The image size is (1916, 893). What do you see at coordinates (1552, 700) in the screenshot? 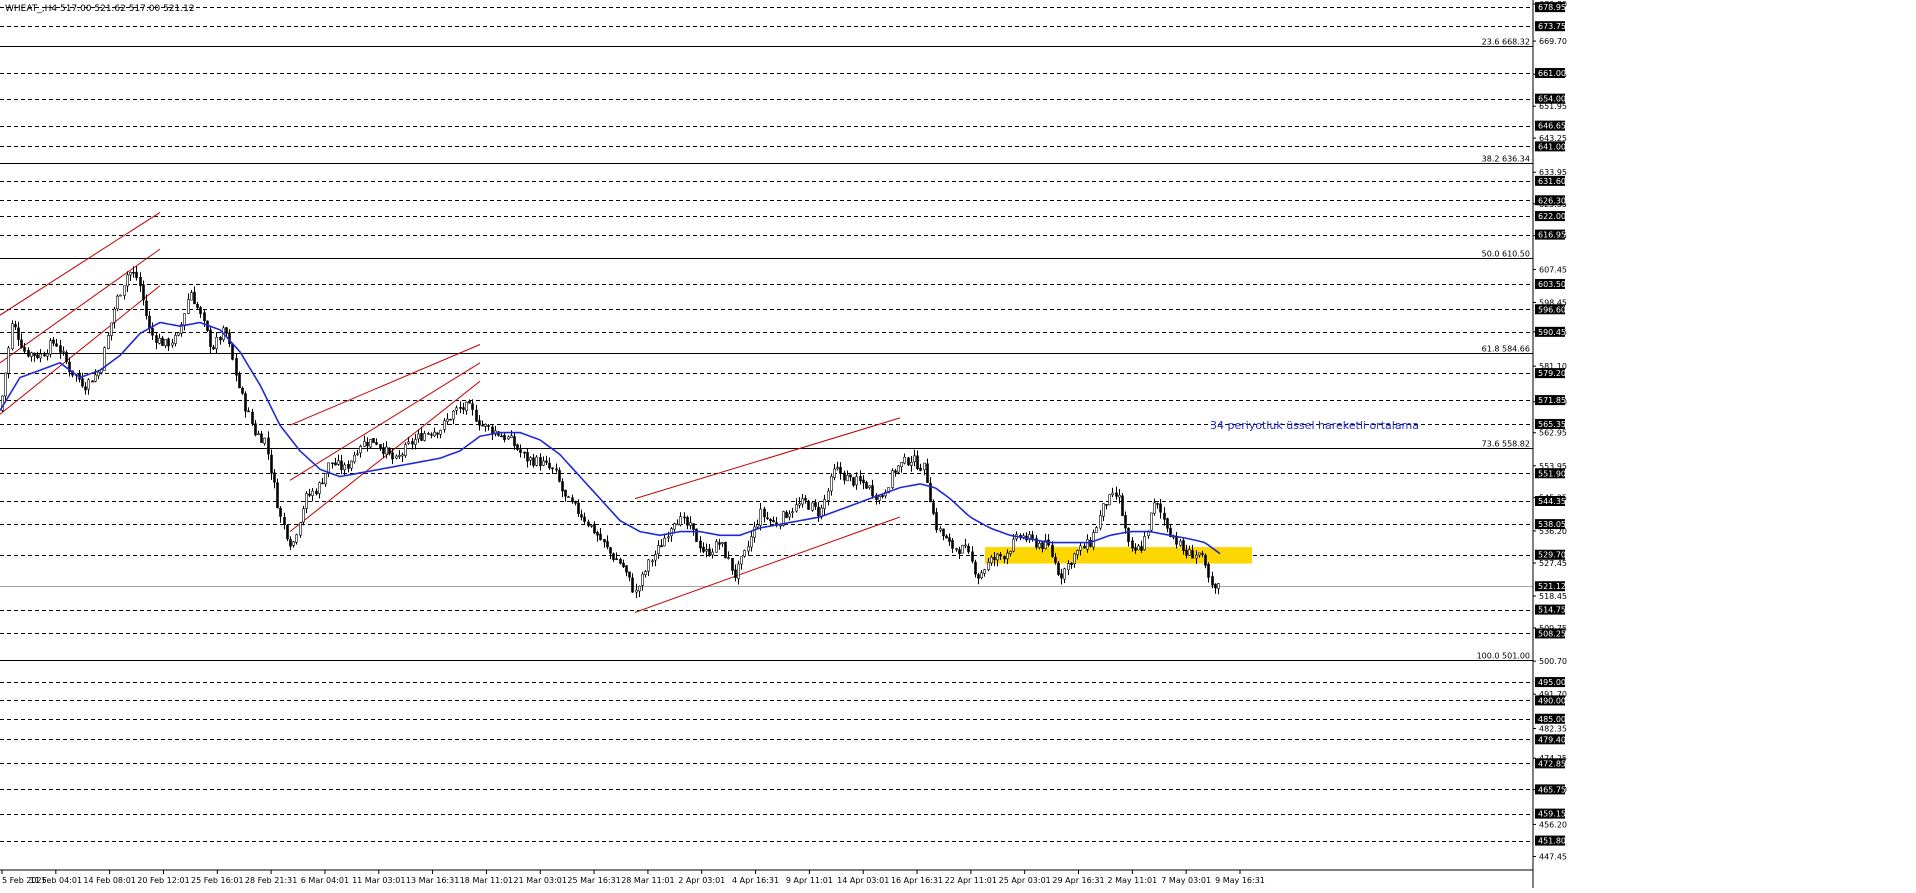
I see `price-level-label: 490.00` at bounding box center [1552, 700].